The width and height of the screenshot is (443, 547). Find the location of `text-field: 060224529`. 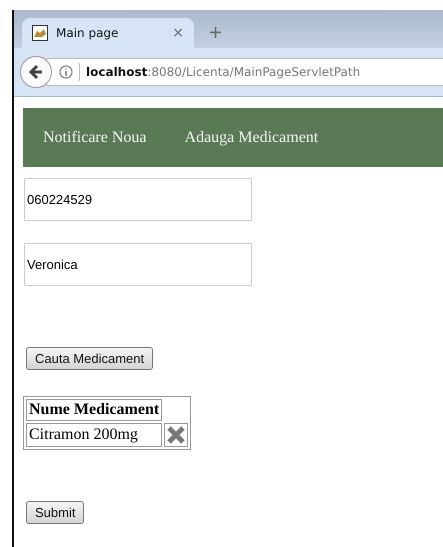

text-field: 060224529 is located at coordinates (138, 199).